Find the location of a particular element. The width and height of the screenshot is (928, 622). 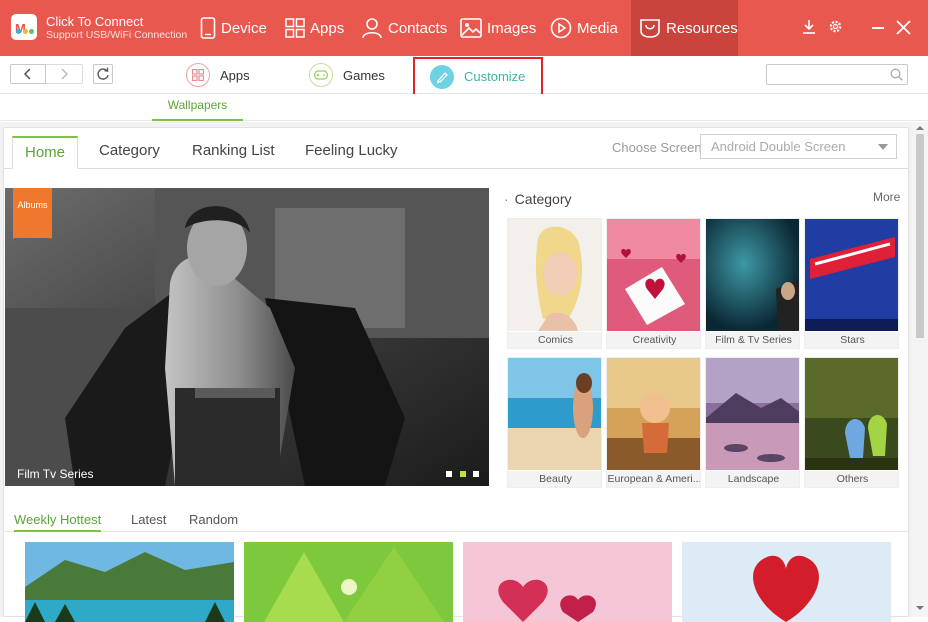

scroll-thumb is located at coordinates (920, 236).